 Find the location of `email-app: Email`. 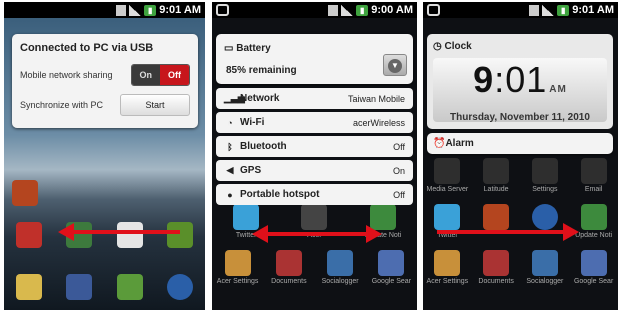

email-app: Email is located at coordinates (594, 175).